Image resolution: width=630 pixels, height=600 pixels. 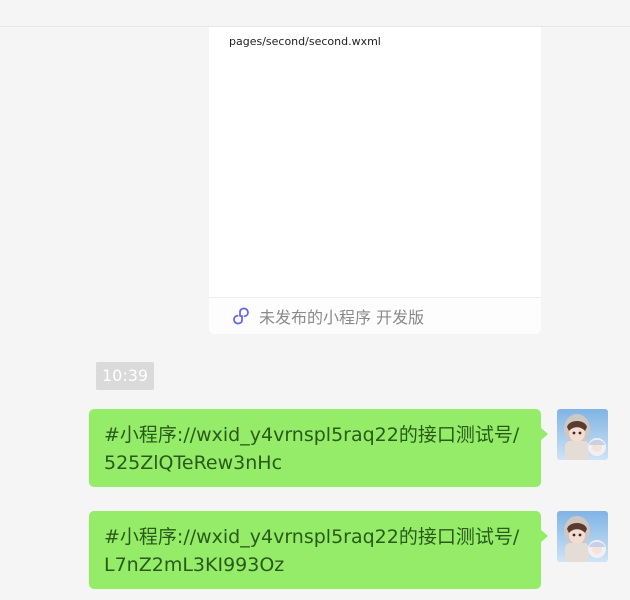 I want to click on mini-program-card-footer: 未发布的小程序 开发版, so click(x=375, y=315).